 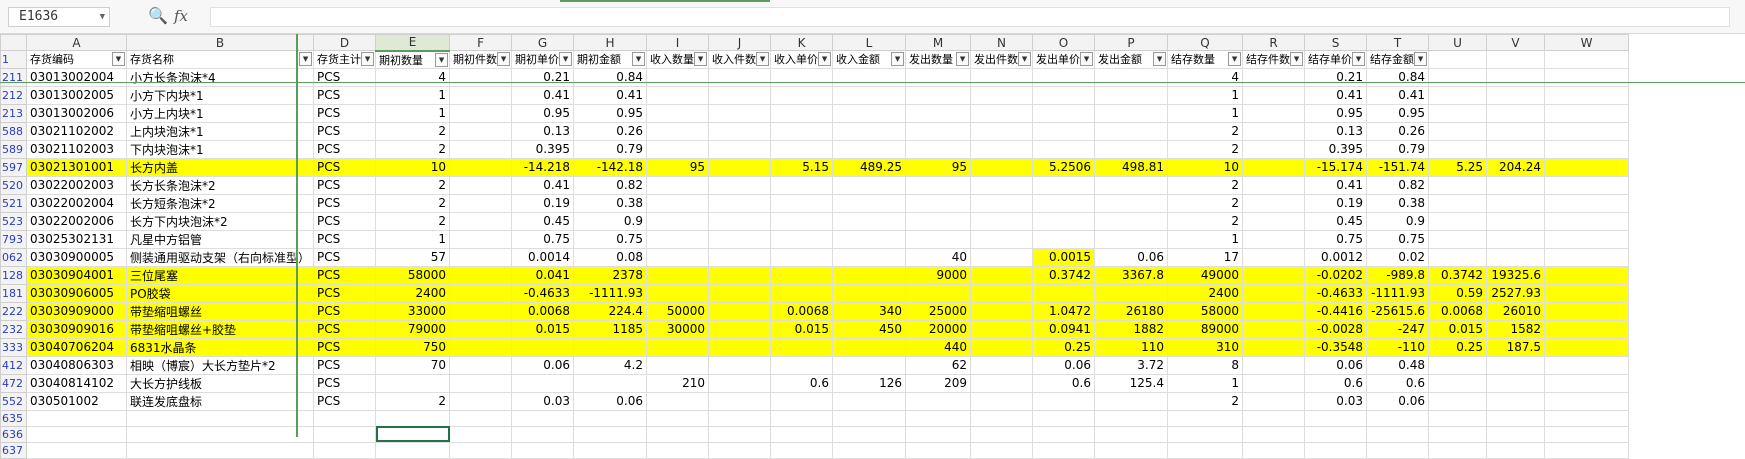 I want to click on column-header-r: R, so click(x=1274, y=42).